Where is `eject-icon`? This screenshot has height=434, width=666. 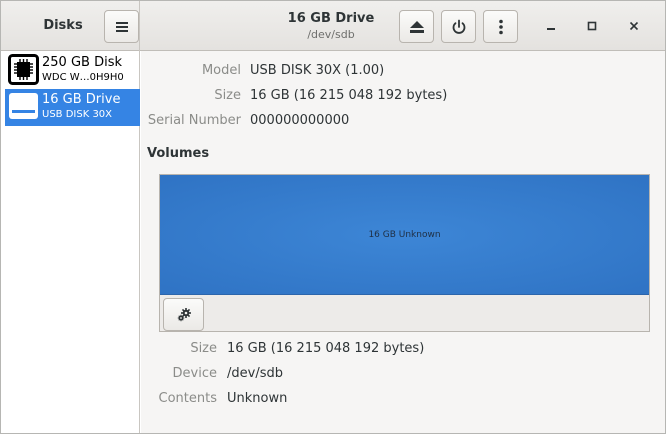
eject-icon is located at coordinates (416, 26).